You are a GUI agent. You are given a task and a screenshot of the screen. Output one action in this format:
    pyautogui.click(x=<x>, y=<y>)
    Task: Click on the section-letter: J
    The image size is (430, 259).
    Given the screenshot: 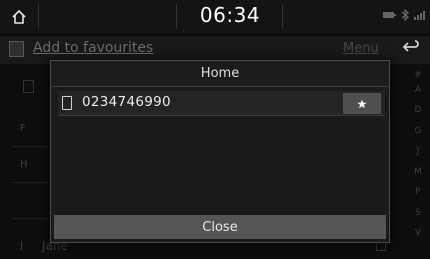 What is the action you would take?
    pyautogui.click(x=21, y=245)
    